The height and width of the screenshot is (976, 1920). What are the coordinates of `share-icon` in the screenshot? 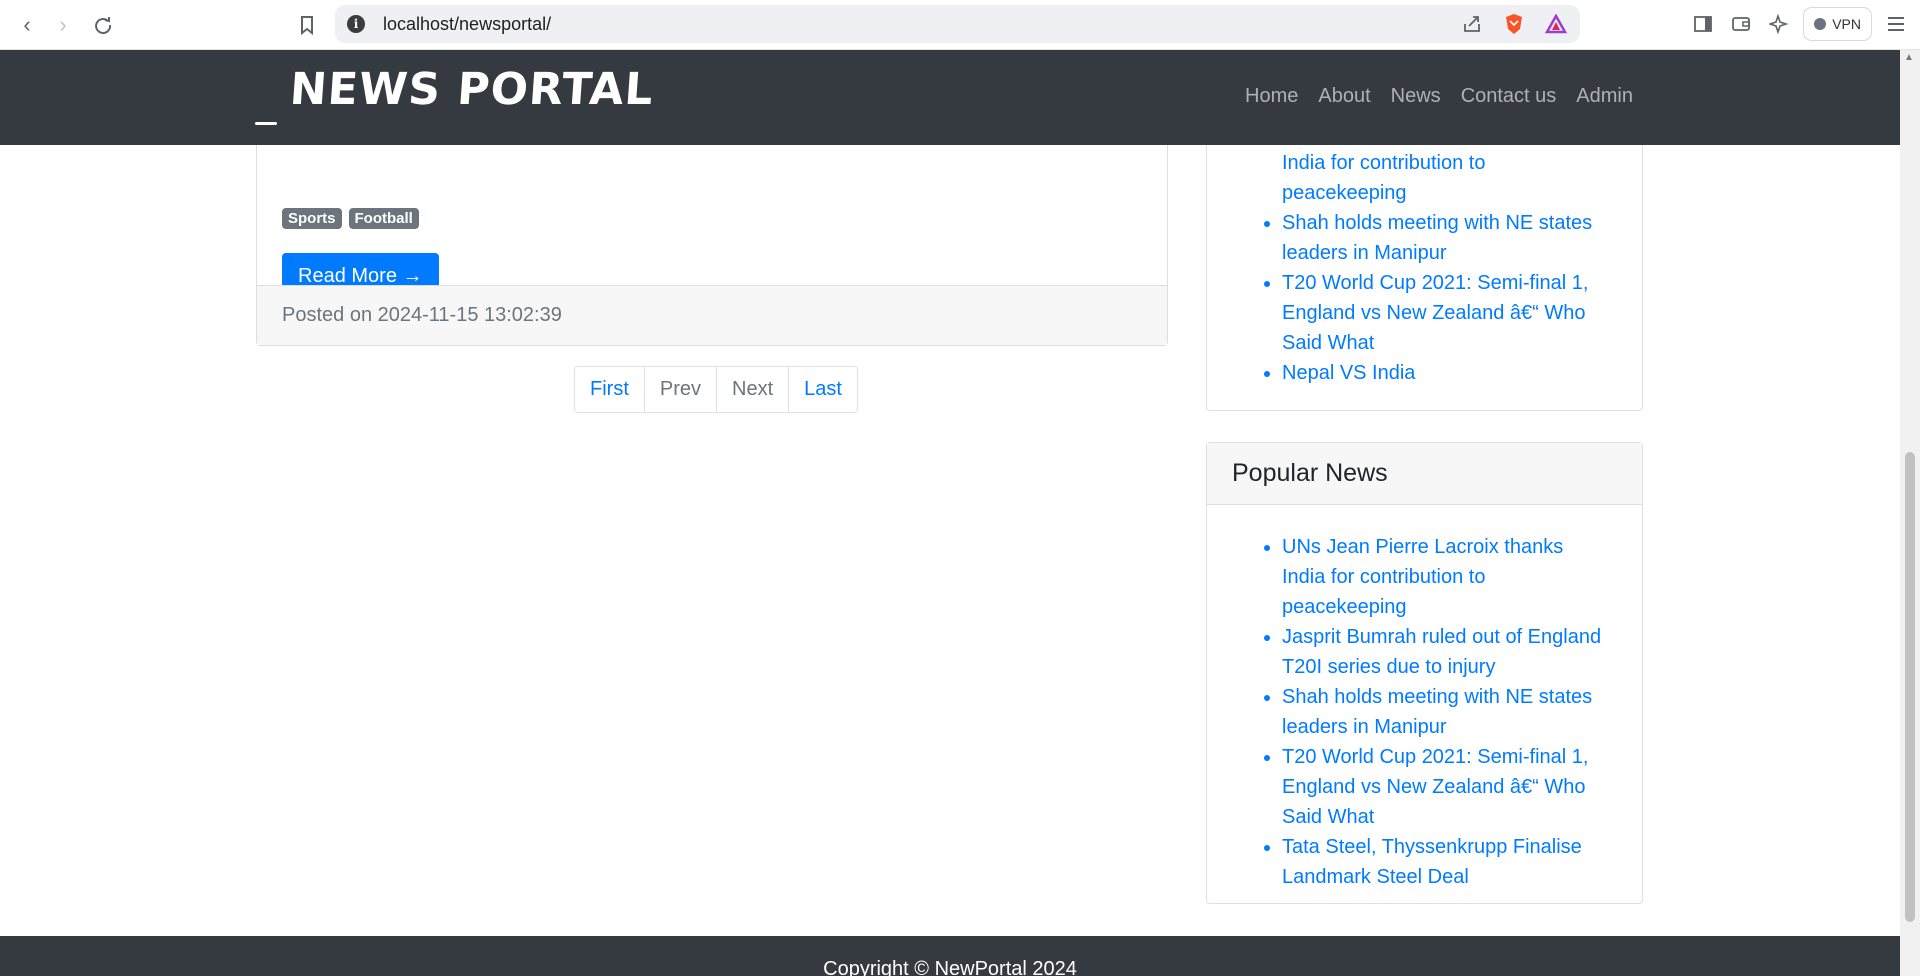 It's located at (1472, 24).